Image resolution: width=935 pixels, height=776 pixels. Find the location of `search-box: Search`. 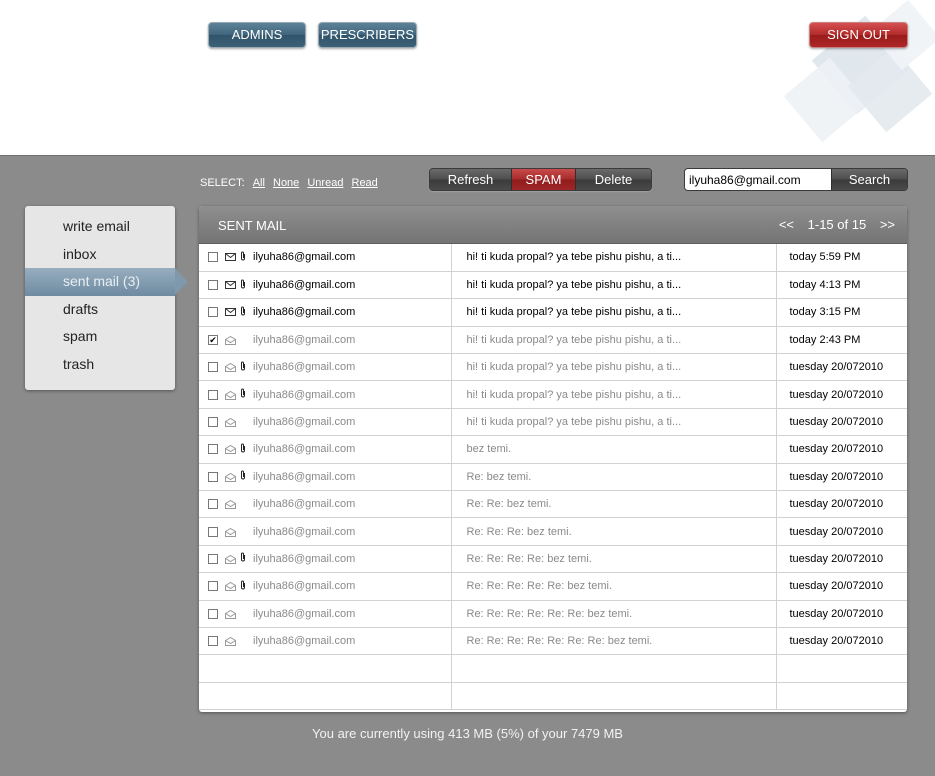

search-box: Search is located at coordinates (796, 179).